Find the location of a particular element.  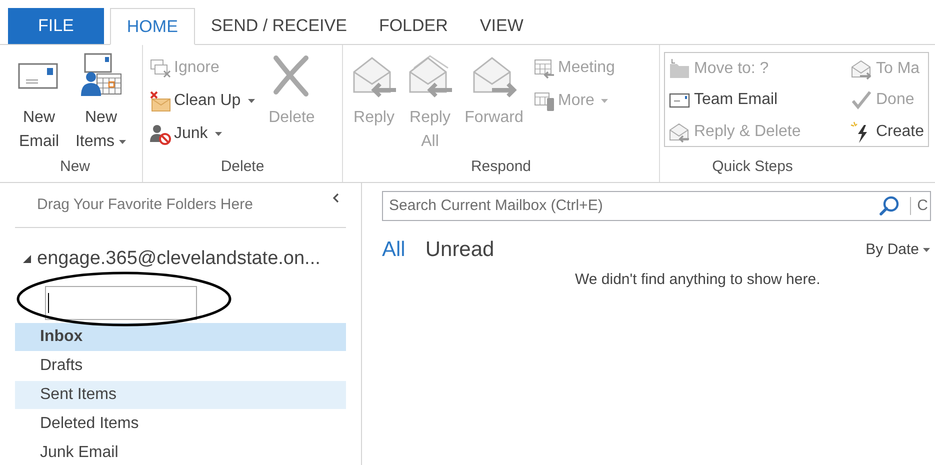

search-field: Search Current Mailbox (Ctrl+E) C is located at coordinates (656, 206).